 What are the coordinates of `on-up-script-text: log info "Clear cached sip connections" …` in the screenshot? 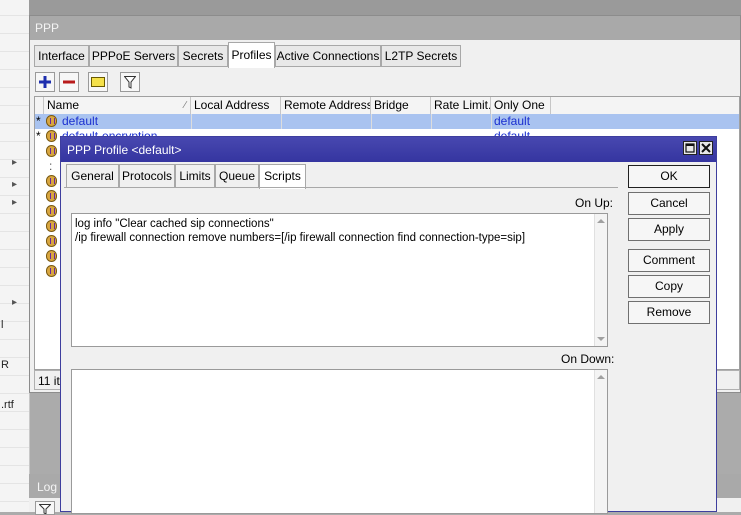 It's located at (300, 231).